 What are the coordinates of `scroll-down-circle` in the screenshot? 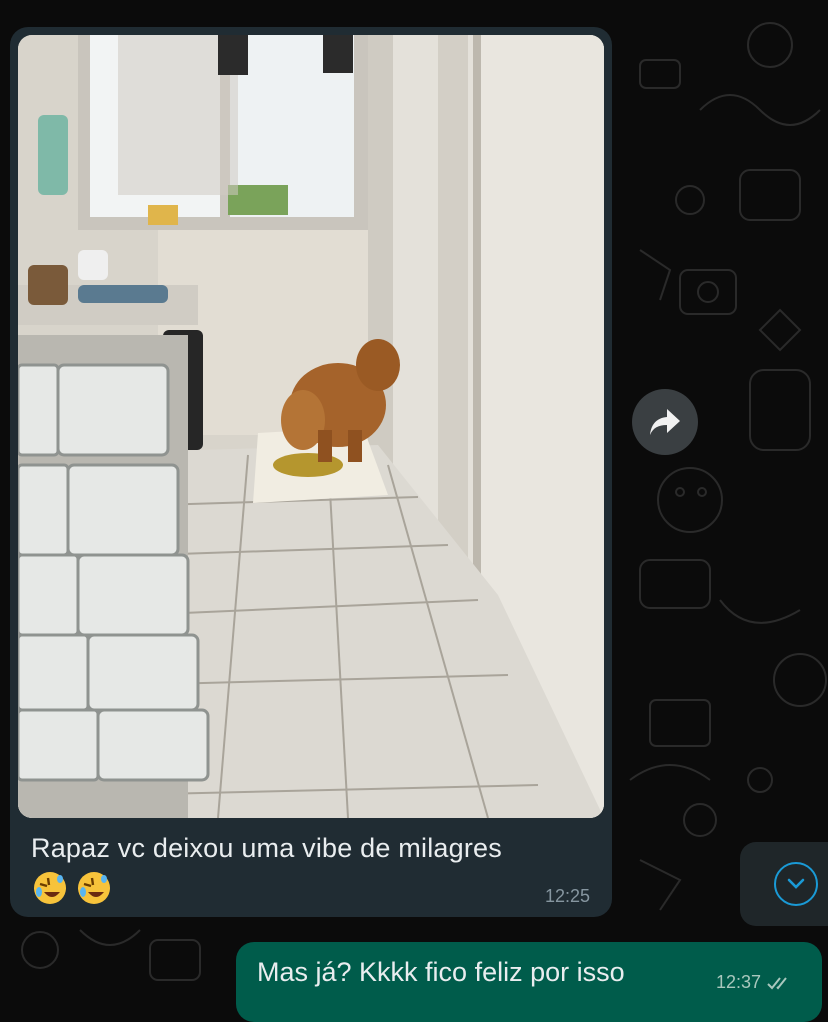 It's located at (796, 884).